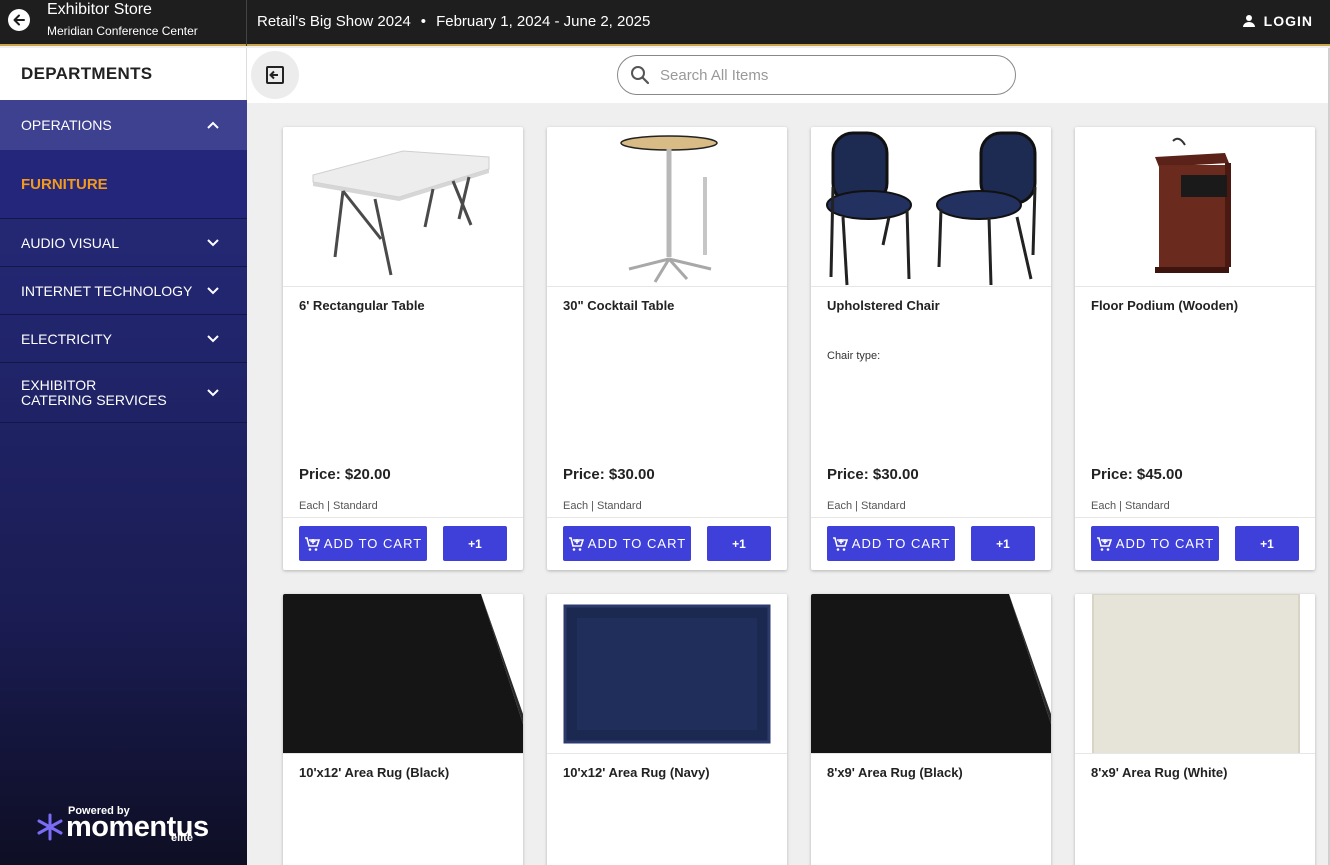 The image size is (1330, 865). What do you see at coordinates (67, 338) in the screenshot?
I see `sidebar-item-label: ELECTRICITY` at bounding box center [67, 338].